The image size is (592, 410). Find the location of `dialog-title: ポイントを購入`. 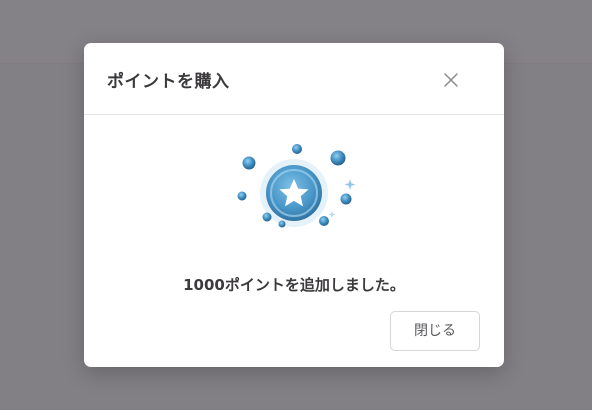

dialog-title: ポイントを購入 is located at coordinates (168, 82).